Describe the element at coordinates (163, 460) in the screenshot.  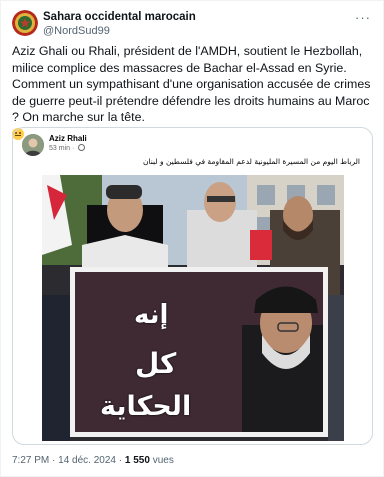
I see `views-label: vues` at that location.